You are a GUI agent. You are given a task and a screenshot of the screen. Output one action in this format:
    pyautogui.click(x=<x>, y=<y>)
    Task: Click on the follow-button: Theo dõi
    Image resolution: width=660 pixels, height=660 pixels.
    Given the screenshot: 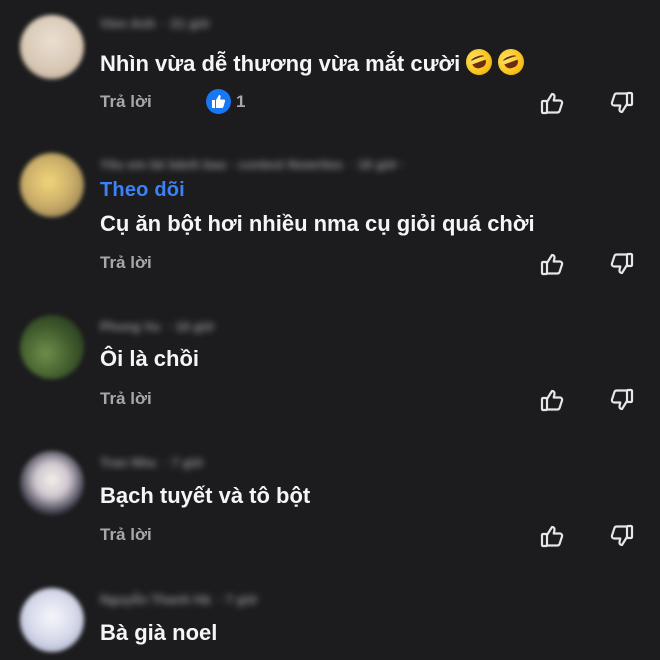 What is the action you would take?
    pyautogui.click(x=142, y=190)
    